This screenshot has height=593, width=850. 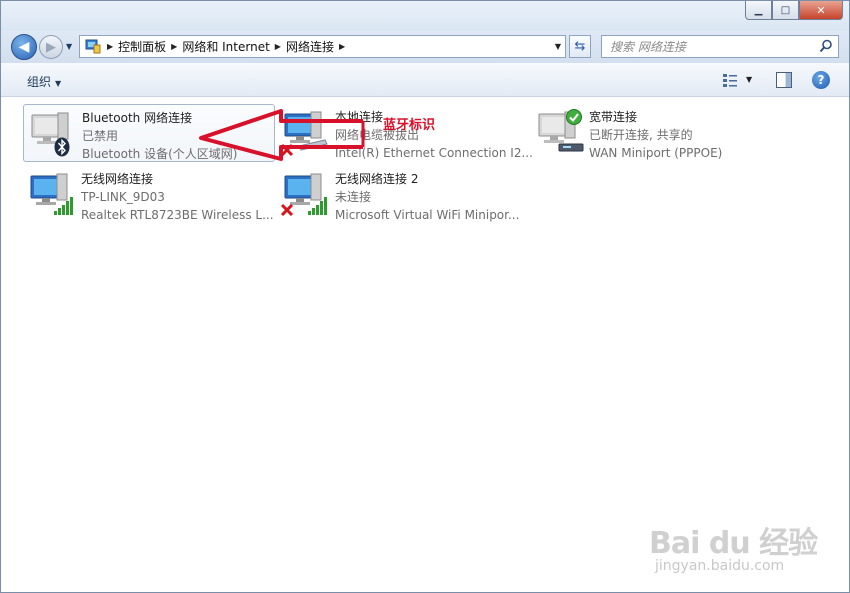 What do you see at coordinates (93, 47) in the screenshot?
I see `control-panel-icon` at bounding box center [93, 47].